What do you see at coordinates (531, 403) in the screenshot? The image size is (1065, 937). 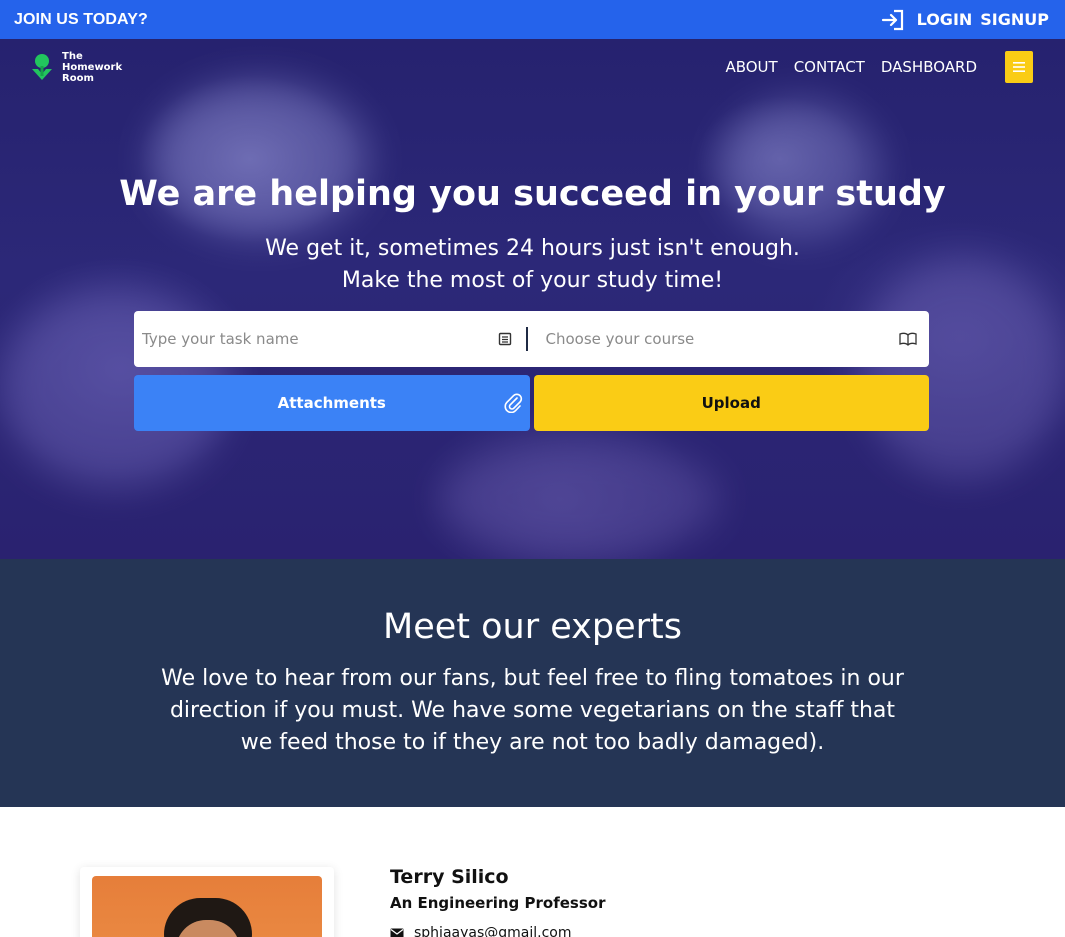 I see `action-buttons: Attachments Upload` at bounding box center [531, 403].